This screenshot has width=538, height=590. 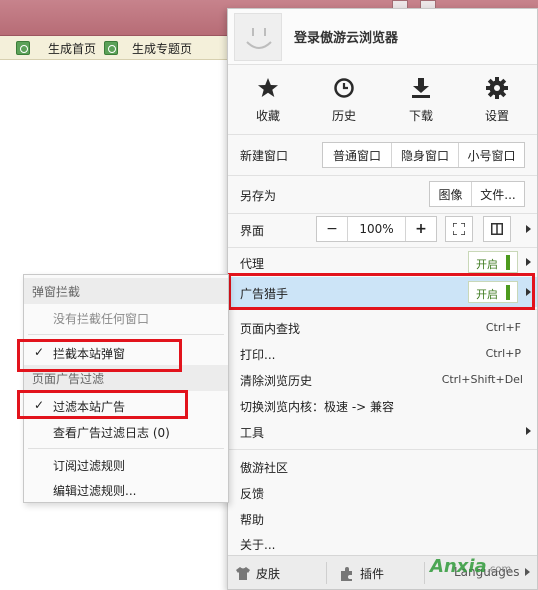 I want to click on interface-row: 界面 − 100% +, so click(x=382, y=229).